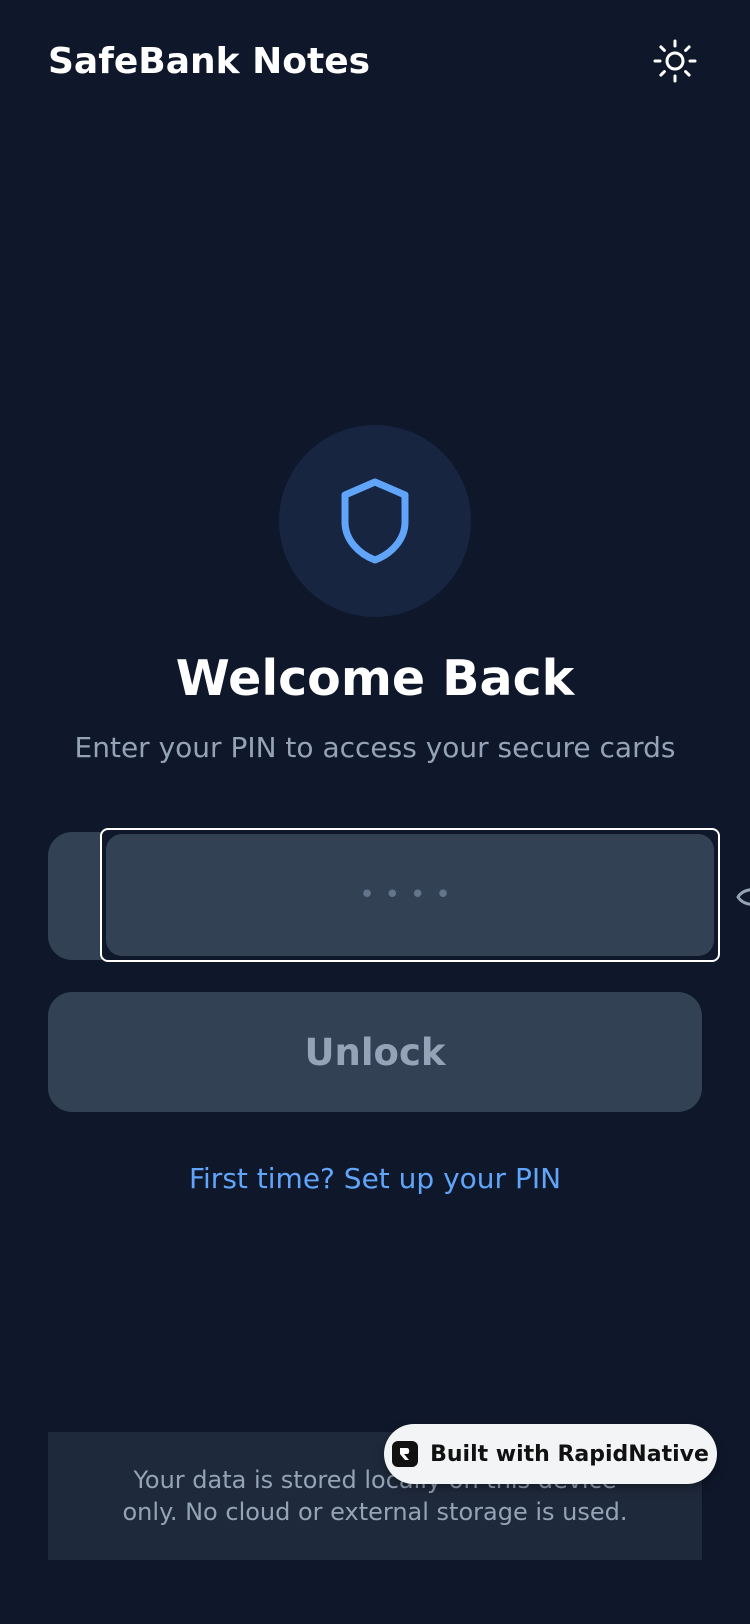  I want to click on shield-icon, so click(375, 521).